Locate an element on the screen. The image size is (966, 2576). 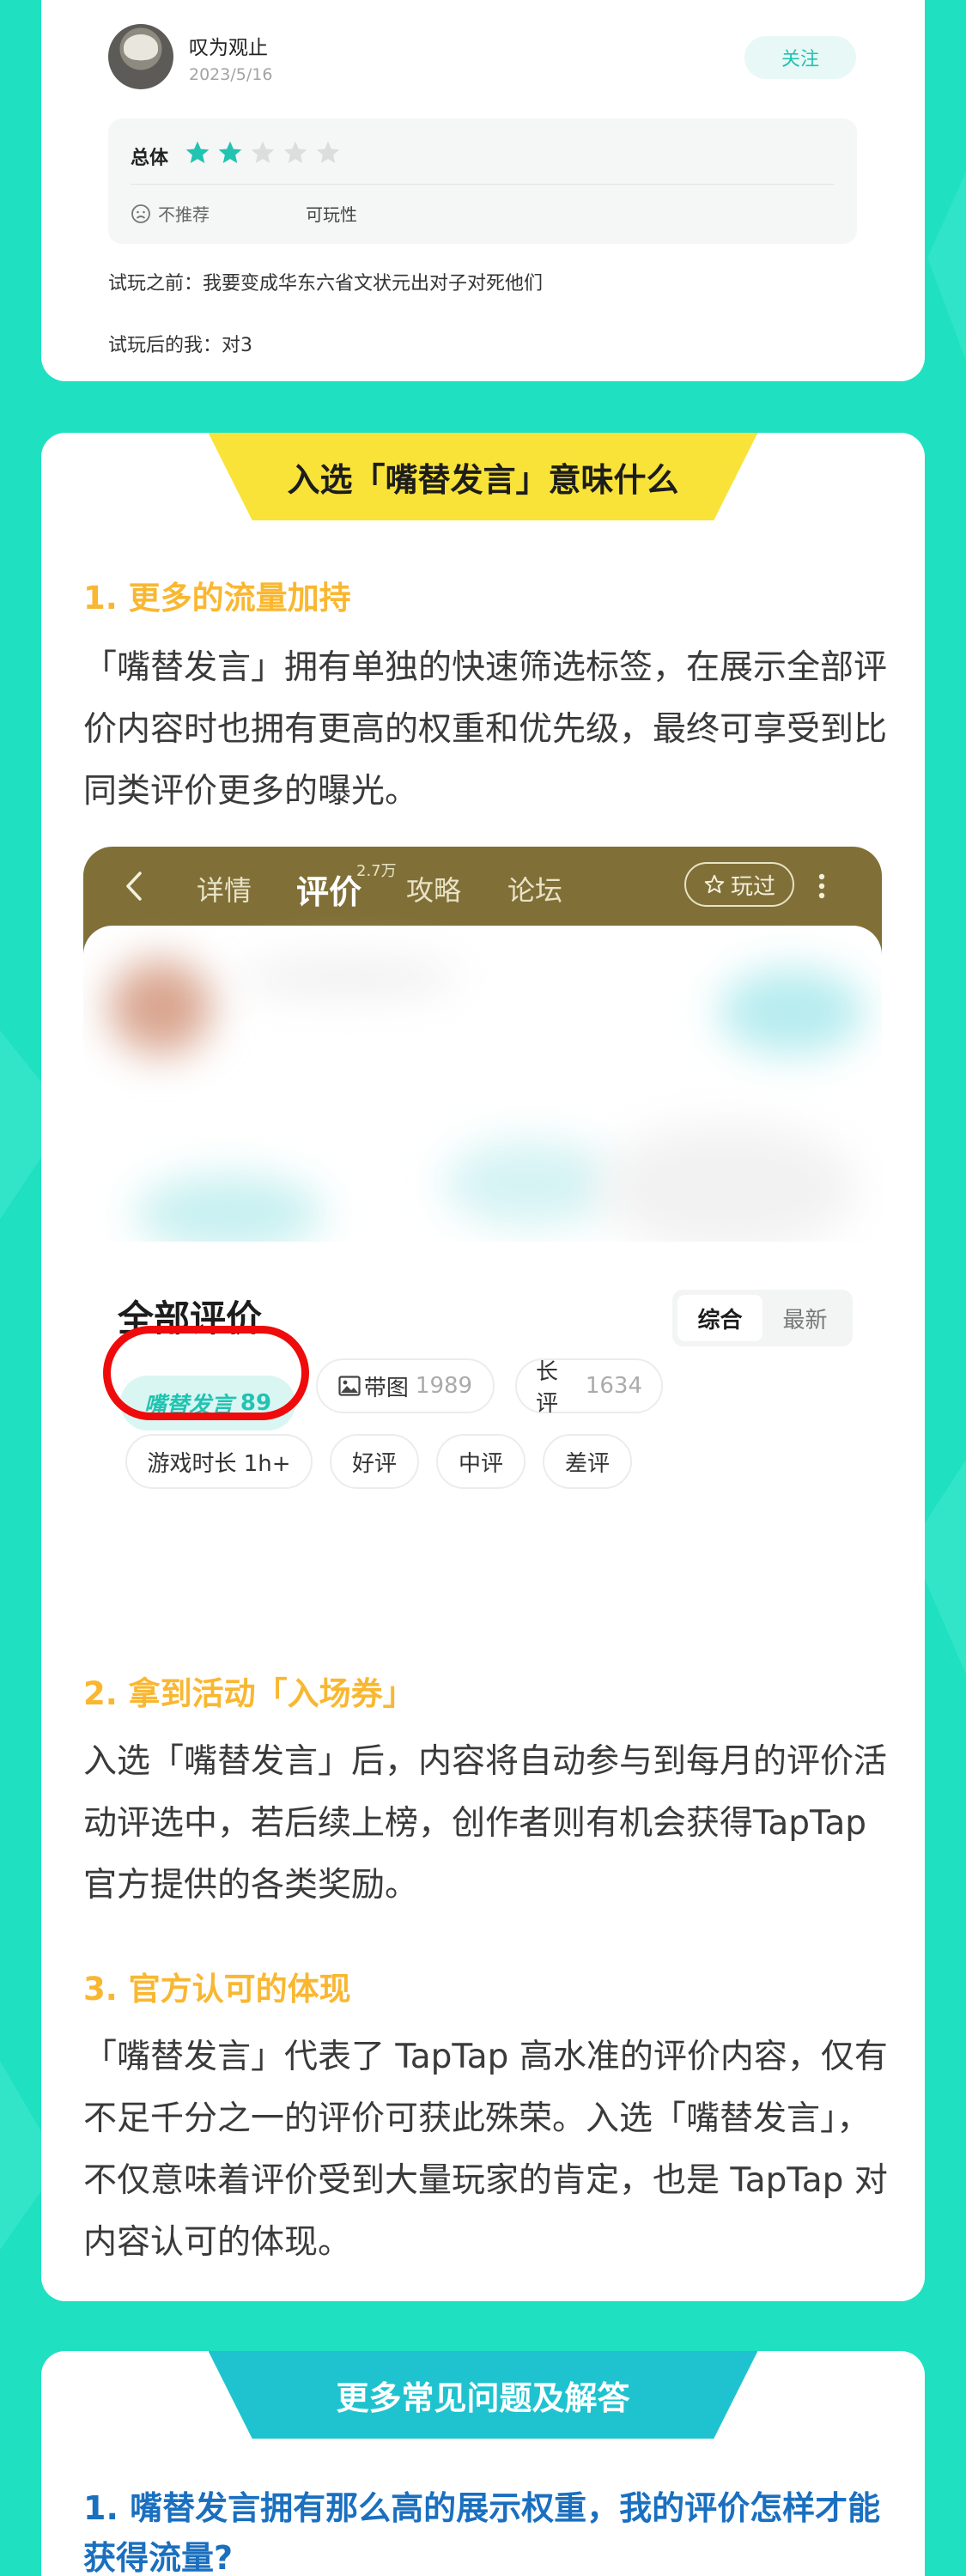
review-text-line: 试玩后的我：对3 is located at coordinates (180, 345).